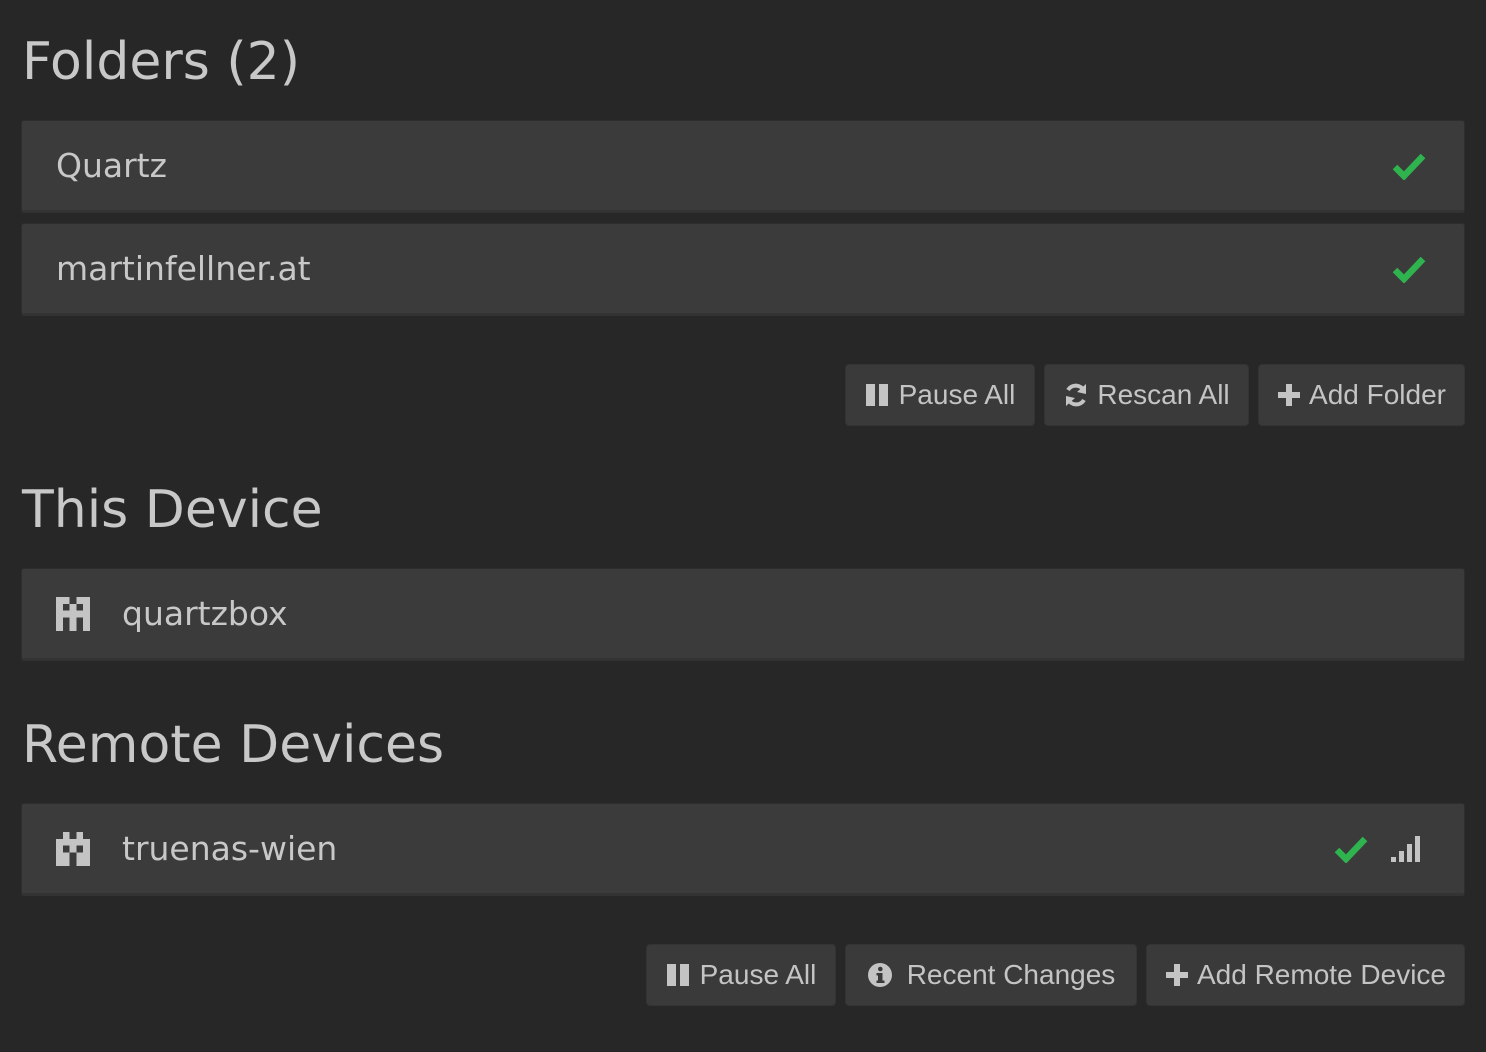 This screenshot has height=1052, width=1486. Describe the element at coordinates (1321, 974) in the screenshot. I see `add-remote-device-label: Add Remote Device` at that location.